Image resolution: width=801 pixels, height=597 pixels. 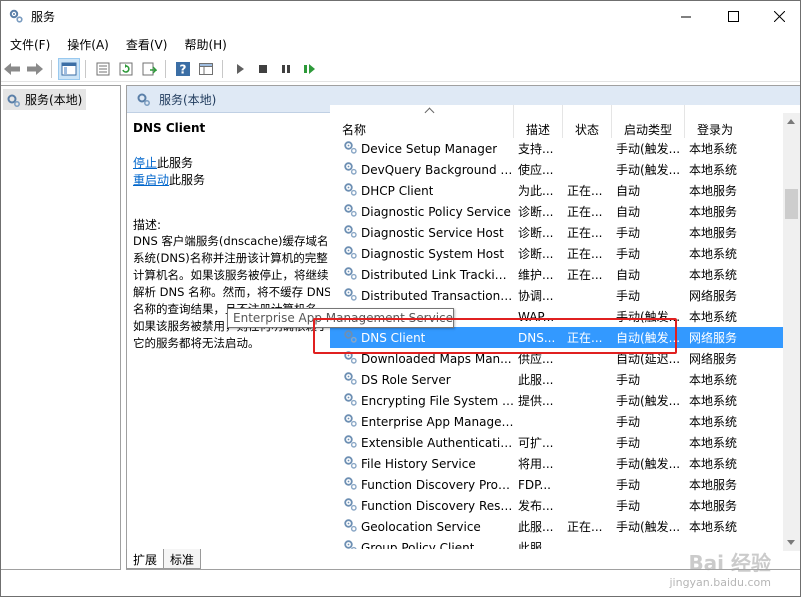 What do you see at coordinates (309, 69) in the screenshot?
I see `restart-service-button` at bounding box center [309, 69].